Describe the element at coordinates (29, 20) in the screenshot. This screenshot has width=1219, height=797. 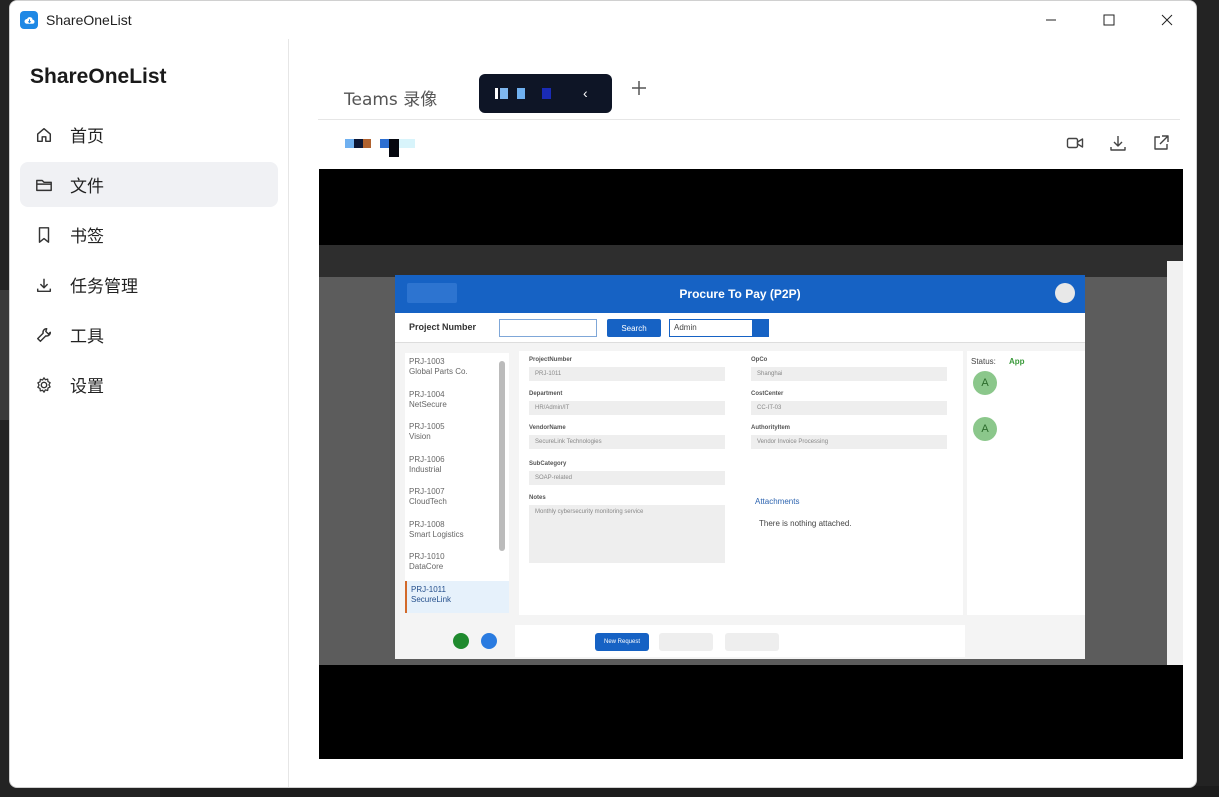
I see `cloud-app-icon` at that location.